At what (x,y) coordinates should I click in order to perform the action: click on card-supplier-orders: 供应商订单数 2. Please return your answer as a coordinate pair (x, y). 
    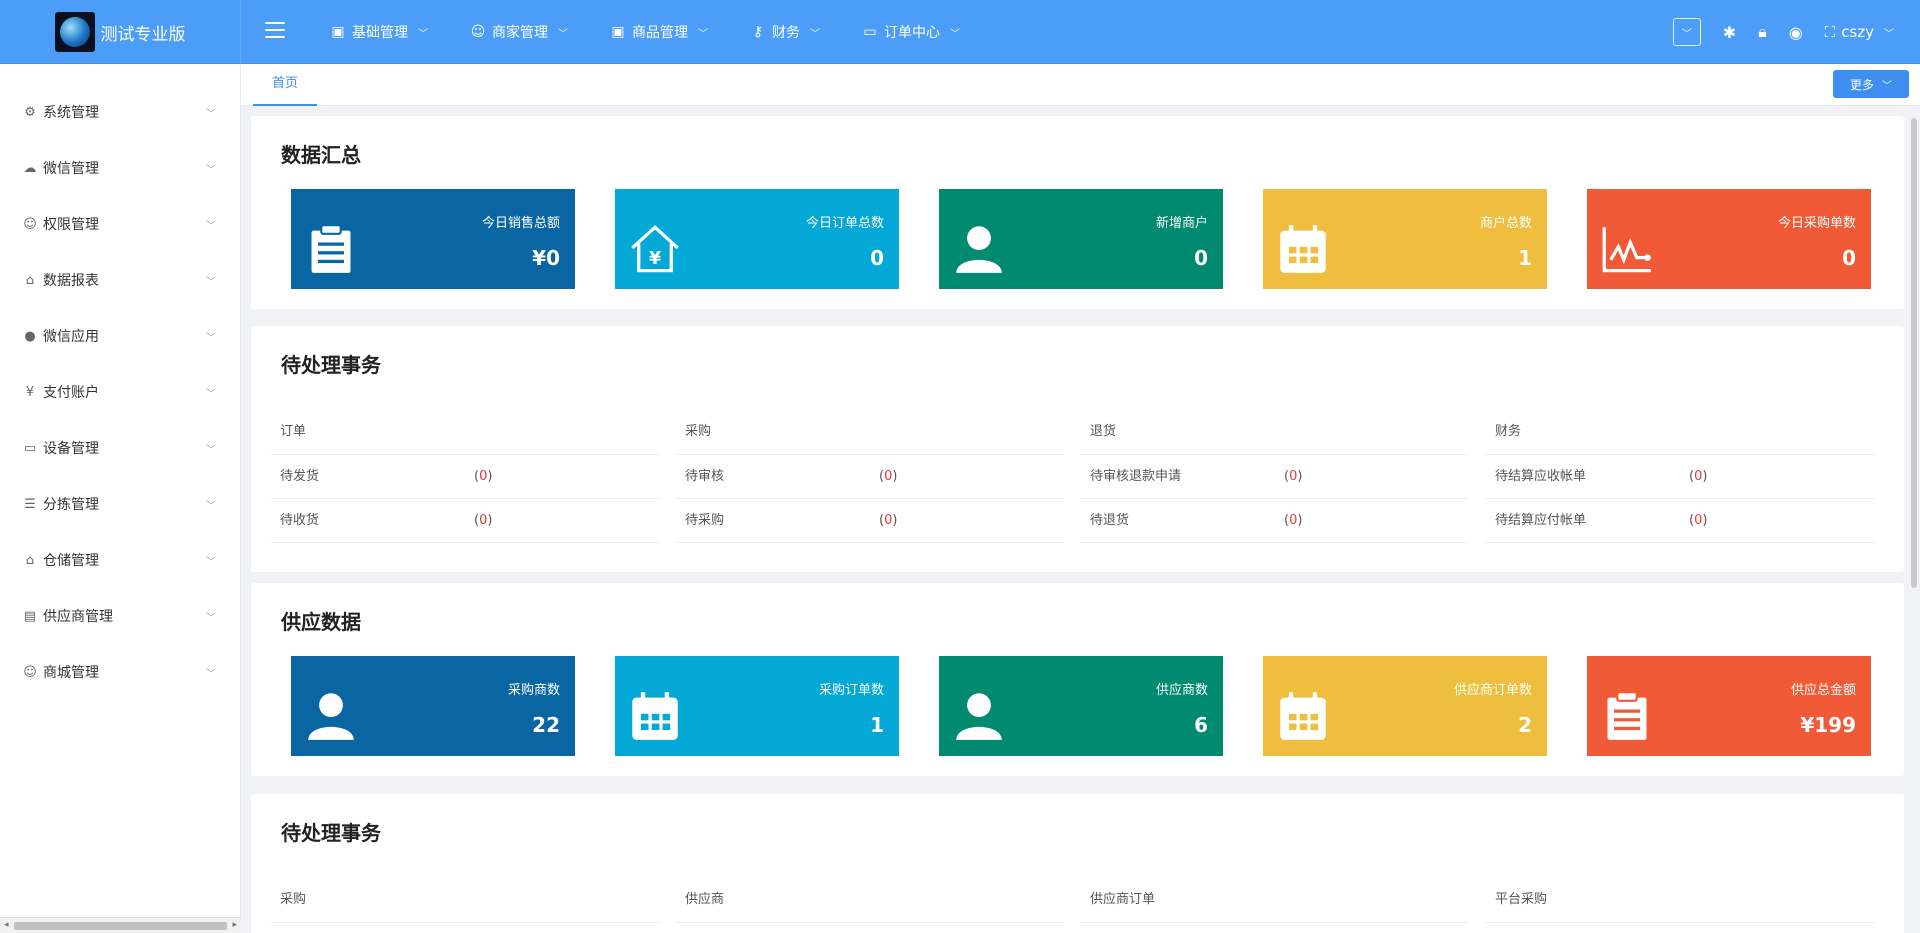
    Looking at the image, I should click on (1405, 706).